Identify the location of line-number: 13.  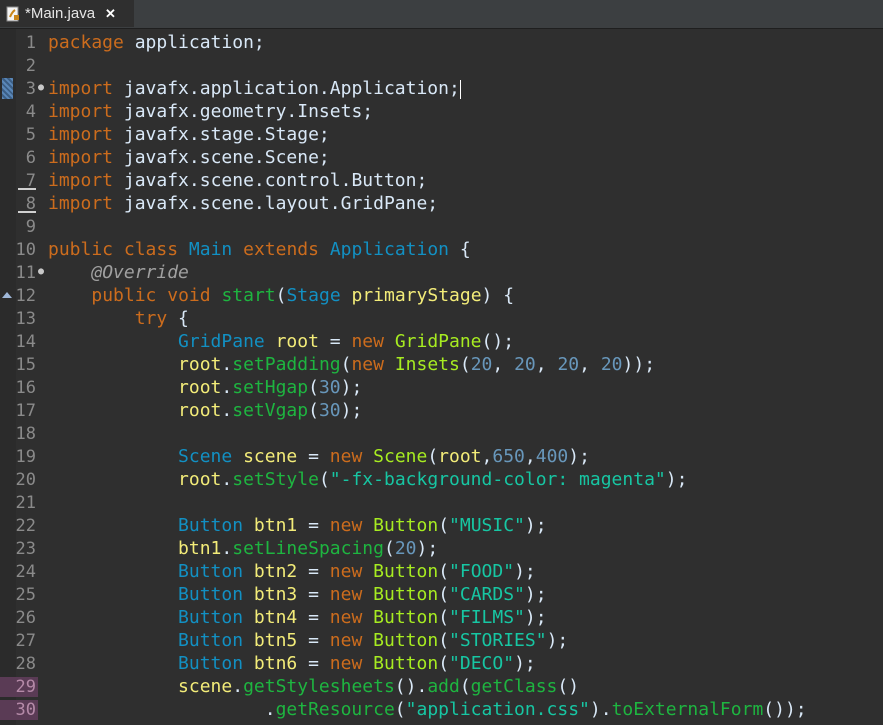
(25, 318).